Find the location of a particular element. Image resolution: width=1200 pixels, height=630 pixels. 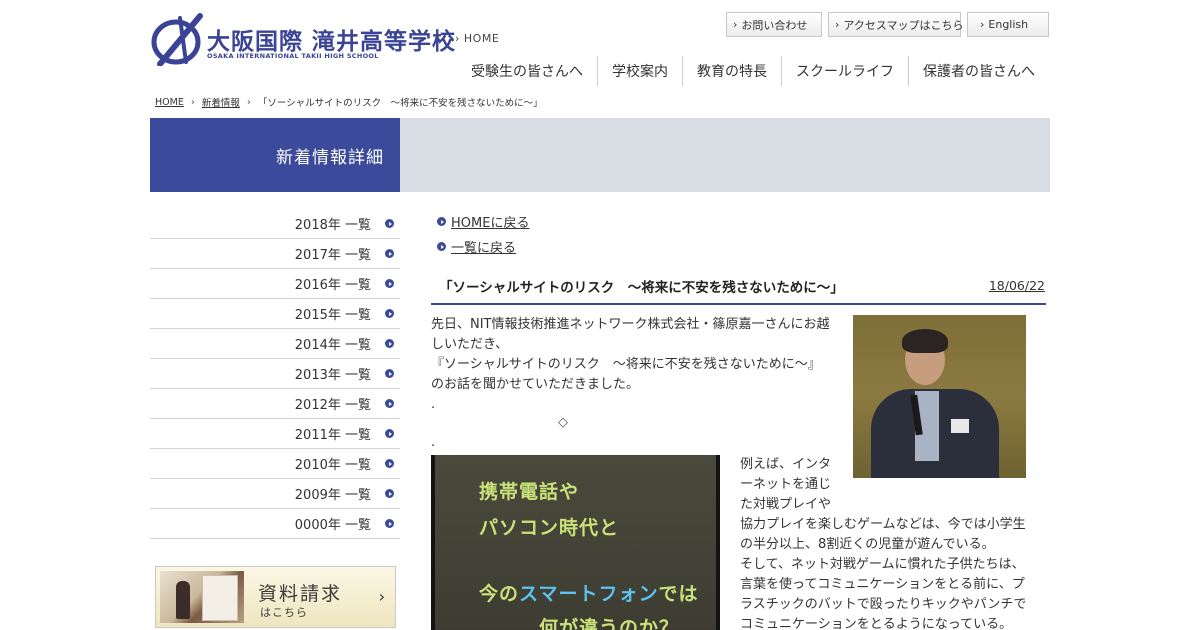

sidebar-item-2013: 2013年 一覧 is located at coordinates (275, 374).